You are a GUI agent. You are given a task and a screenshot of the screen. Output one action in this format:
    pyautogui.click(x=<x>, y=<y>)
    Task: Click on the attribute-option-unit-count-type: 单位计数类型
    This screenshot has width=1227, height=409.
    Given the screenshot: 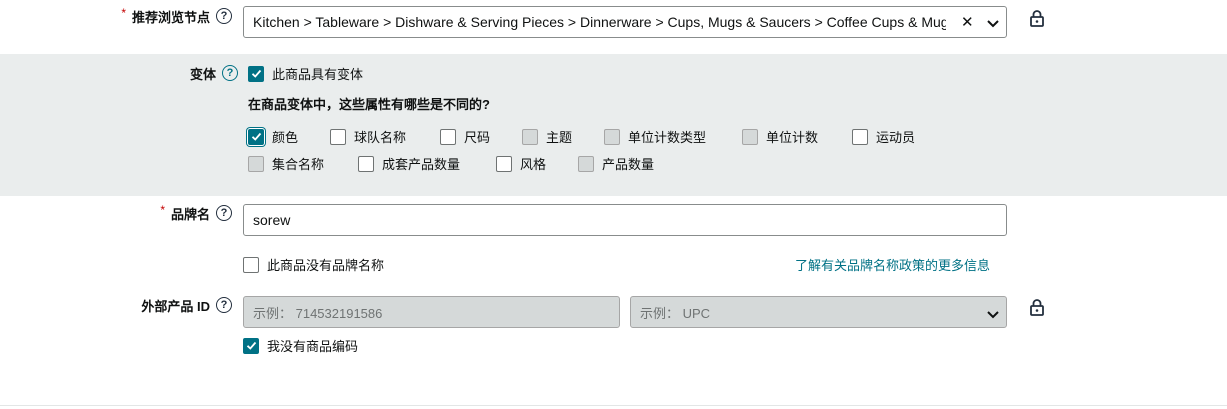 What is the action you would take?
    pyautogui.click(x=655, y=136)
    